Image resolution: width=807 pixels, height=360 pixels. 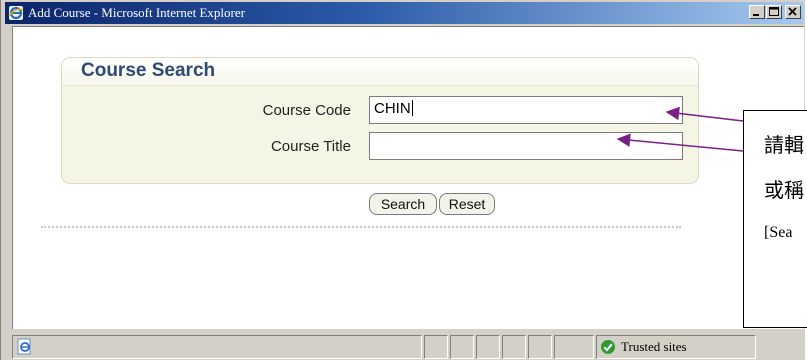 I want to click on search-button: Search, so click(x=403, y=204).